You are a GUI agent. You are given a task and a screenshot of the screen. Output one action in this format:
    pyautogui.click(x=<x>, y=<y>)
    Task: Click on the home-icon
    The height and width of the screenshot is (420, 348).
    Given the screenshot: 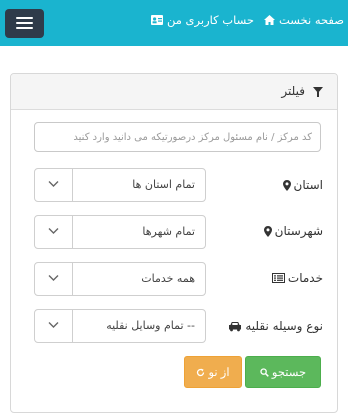 What is the action you would take?
    pyautogui.click(x=269, y=20)
    